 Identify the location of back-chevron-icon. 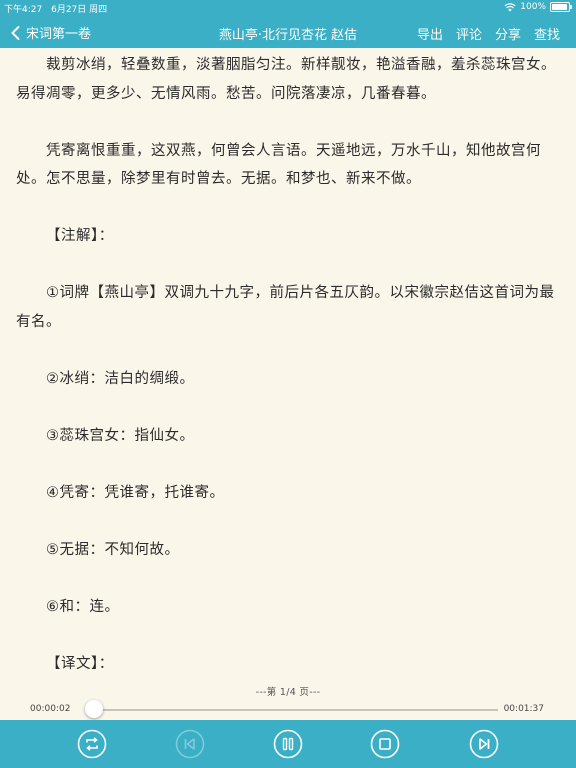
(15, 32).